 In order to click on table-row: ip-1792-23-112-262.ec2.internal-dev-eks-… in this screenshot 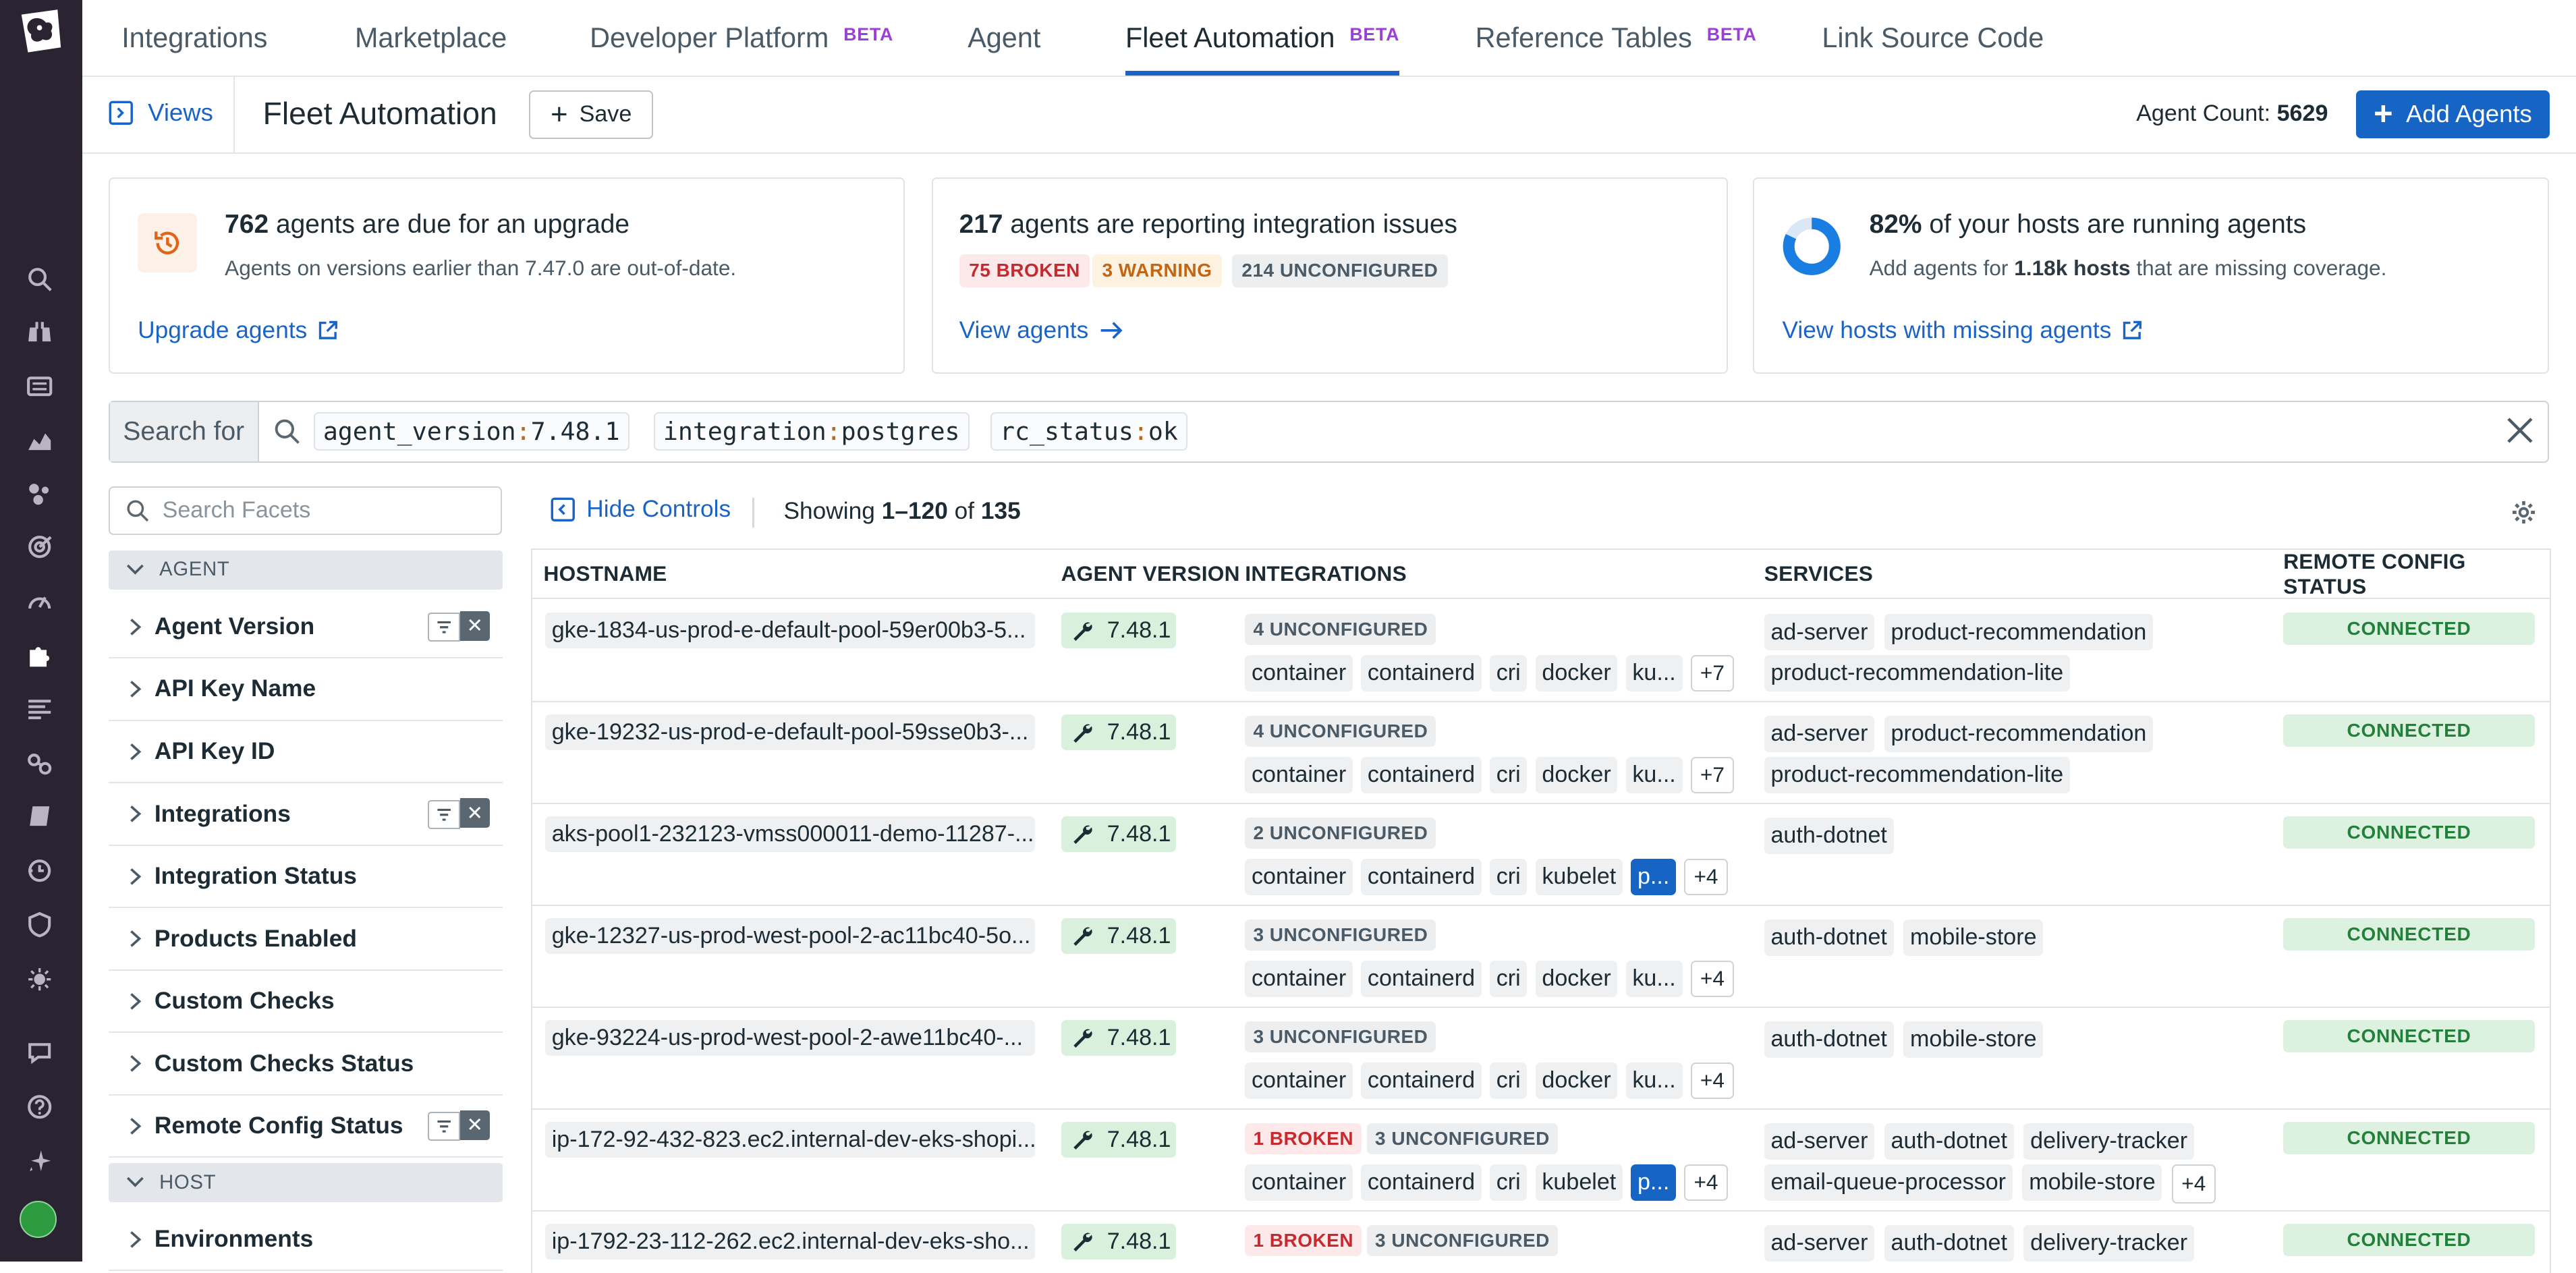, I will do `click(1541, 1241)`.